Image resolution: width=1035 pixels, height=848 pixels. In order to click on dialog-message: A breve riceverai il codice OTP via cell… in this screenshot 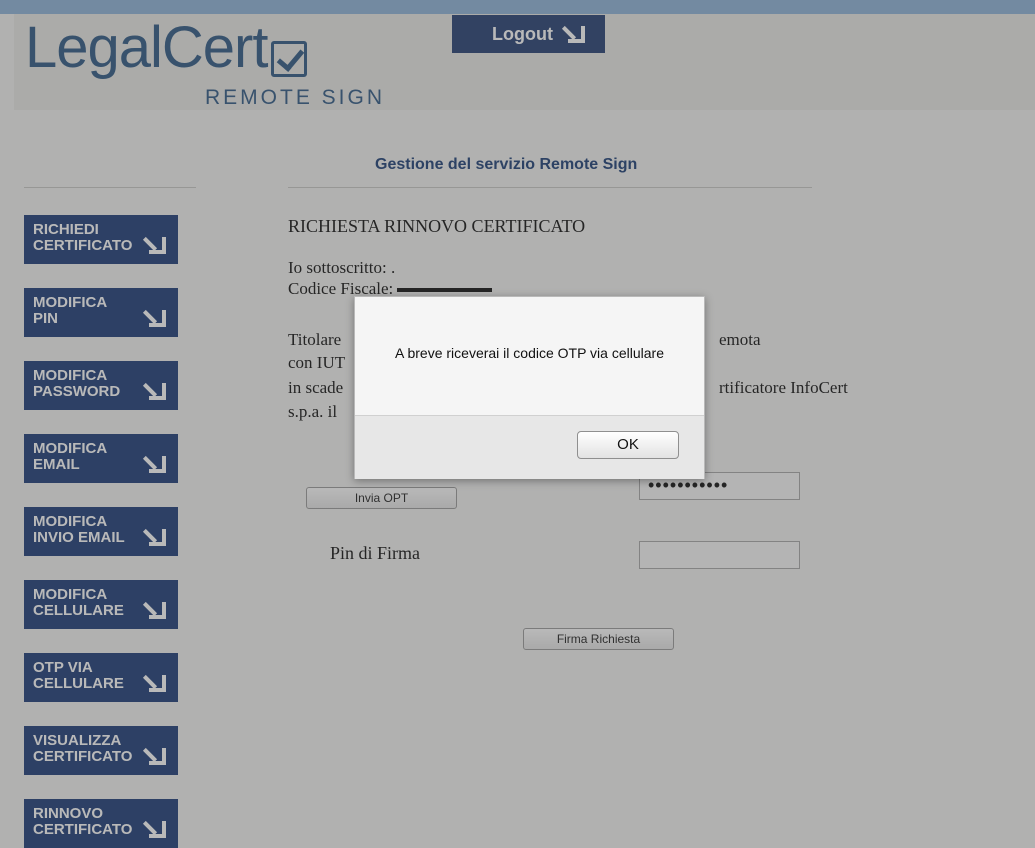, I will do `click(529, 353)`.